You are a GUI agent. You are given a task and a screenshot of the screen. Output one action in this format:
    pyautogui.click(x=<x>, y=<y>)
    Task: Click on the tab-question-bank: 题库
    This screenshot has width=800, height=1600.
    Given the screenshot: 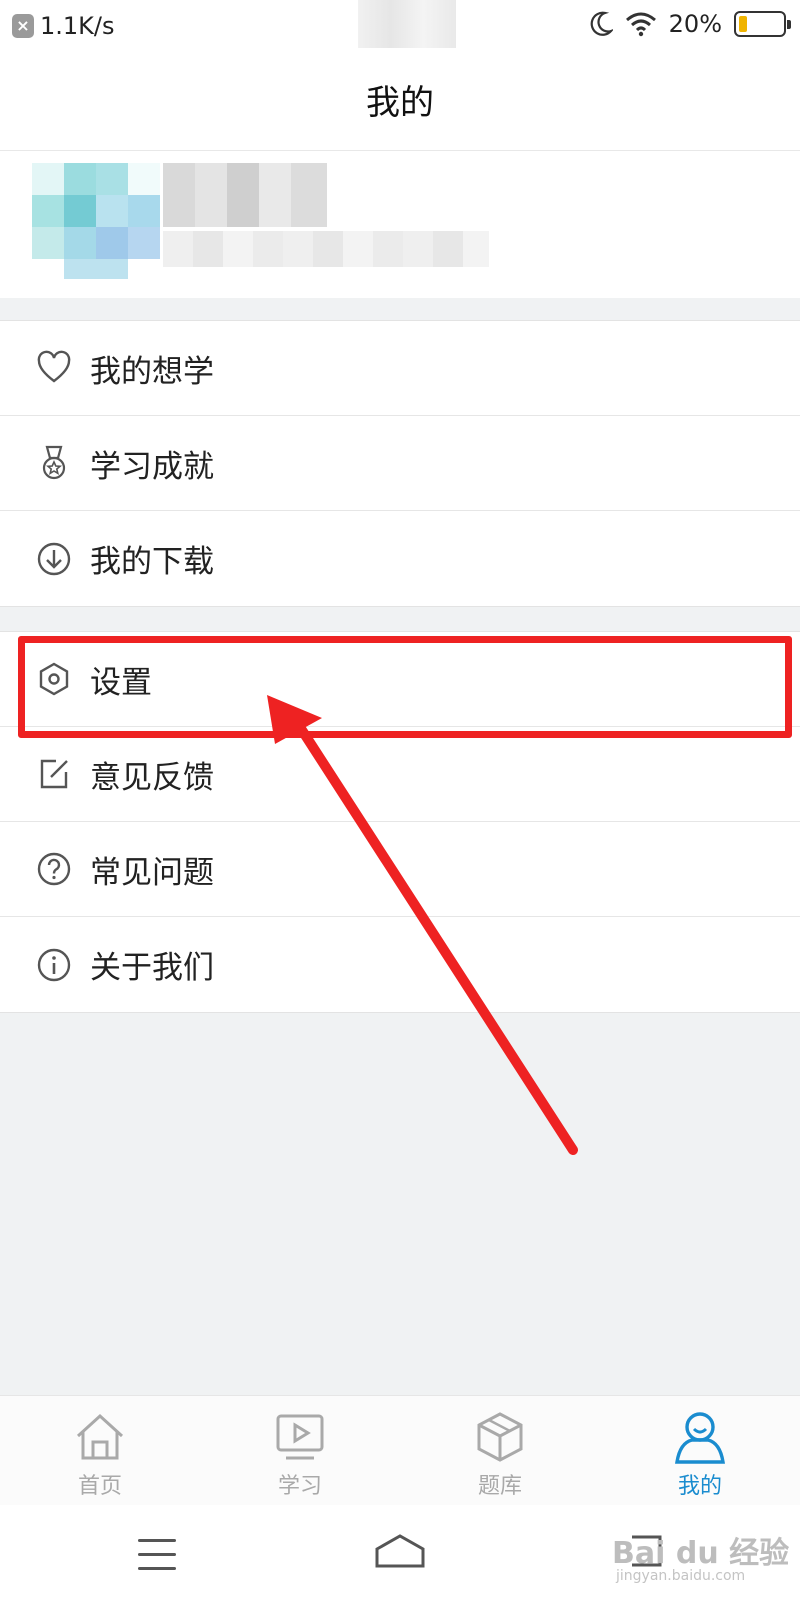 What is the action you would take?
    pyautogui.click(x=500, y=1450)
    